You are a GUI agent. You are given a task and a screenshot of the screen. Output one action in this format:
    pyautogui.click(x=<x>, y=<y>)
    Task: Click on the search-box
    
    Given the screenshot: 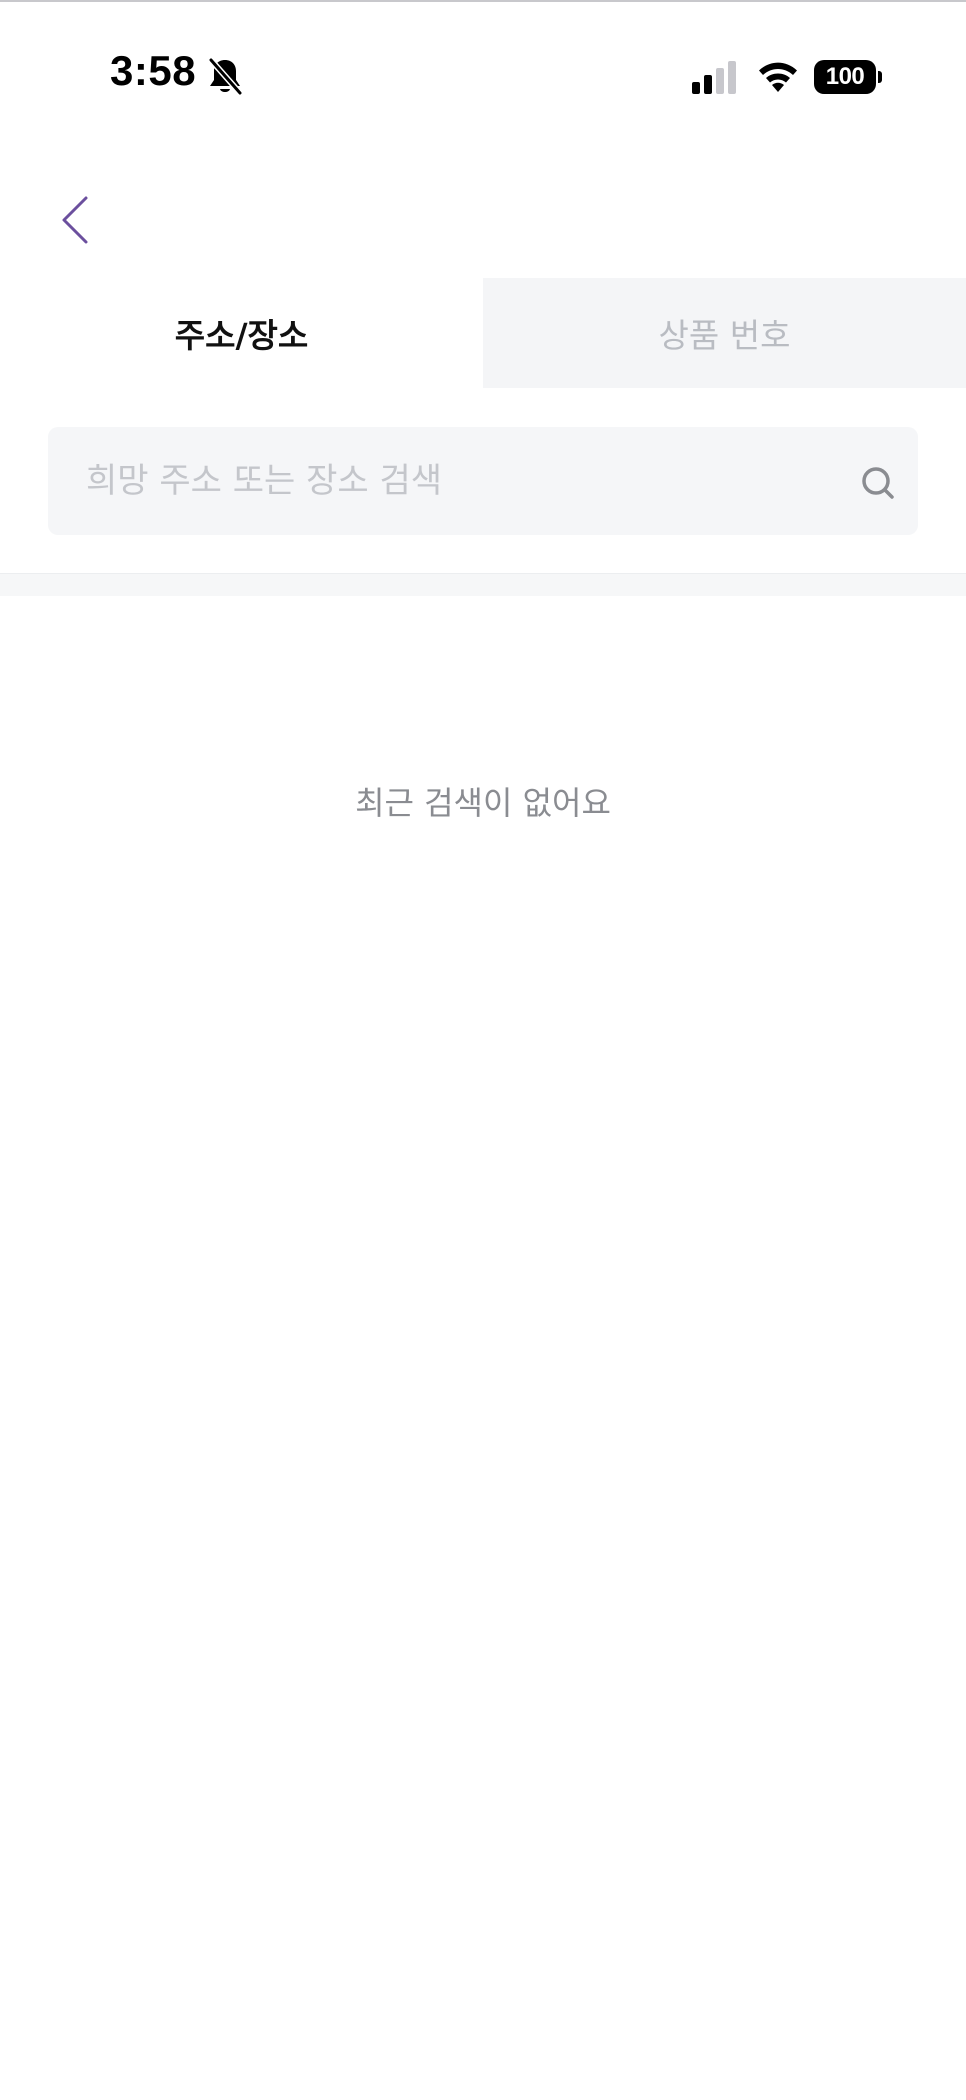 What is the action you would take?
    pyautogui.click(x=483, y=481)
    